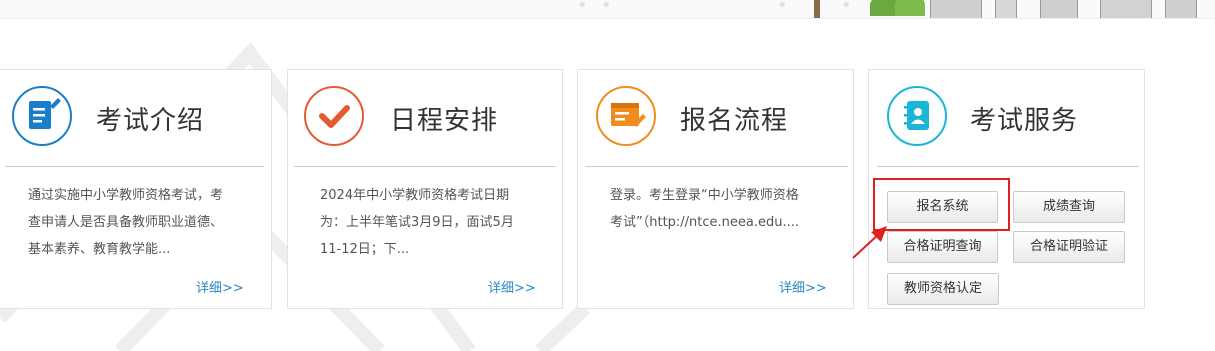 The width and height of the screenshot is (1215, 351). Describe the element at coordinates (415, 195) in the screenshot. I see `desc-line: 2024年中小学教师资格考试日期` at that location.